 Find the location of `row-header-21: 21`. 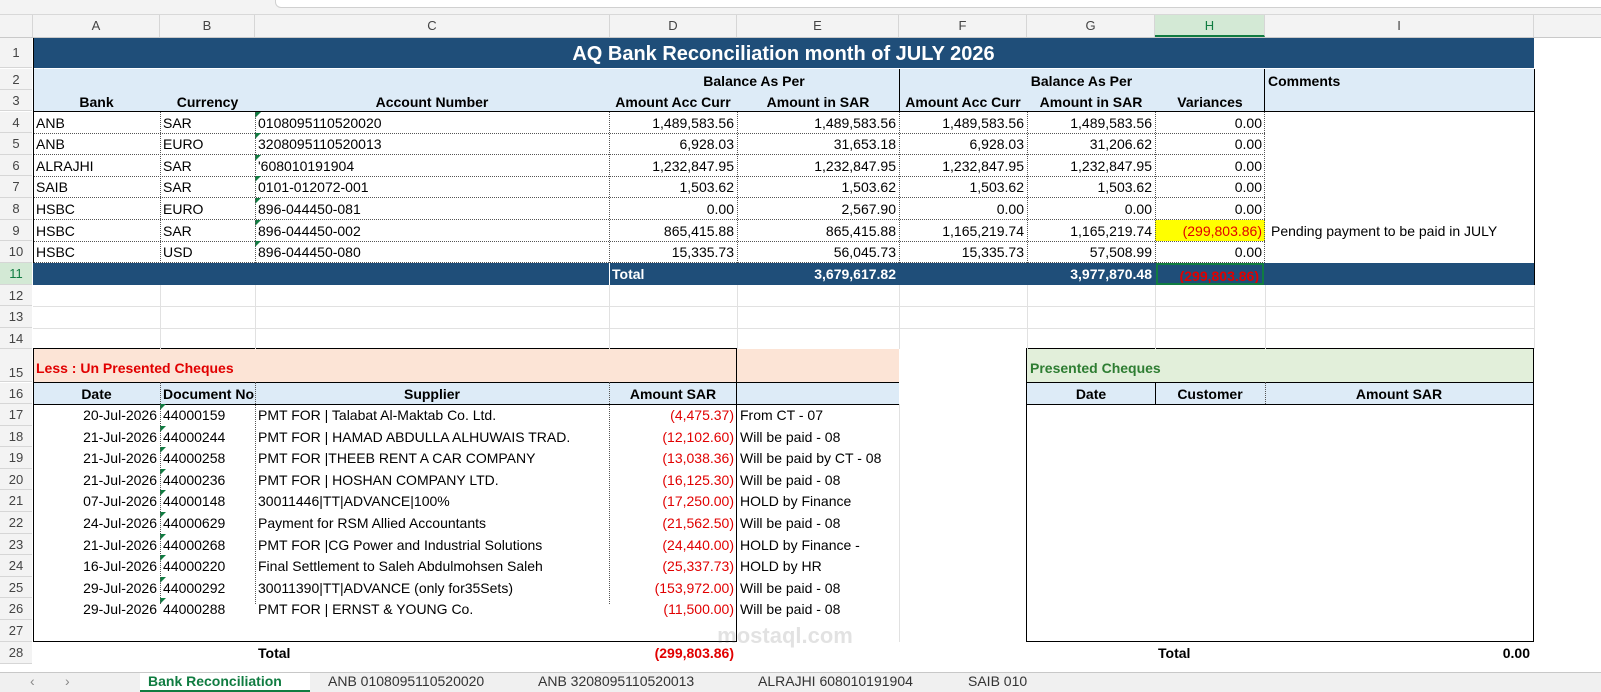

row-header-21: 21 is located at coordinates (16, 501).